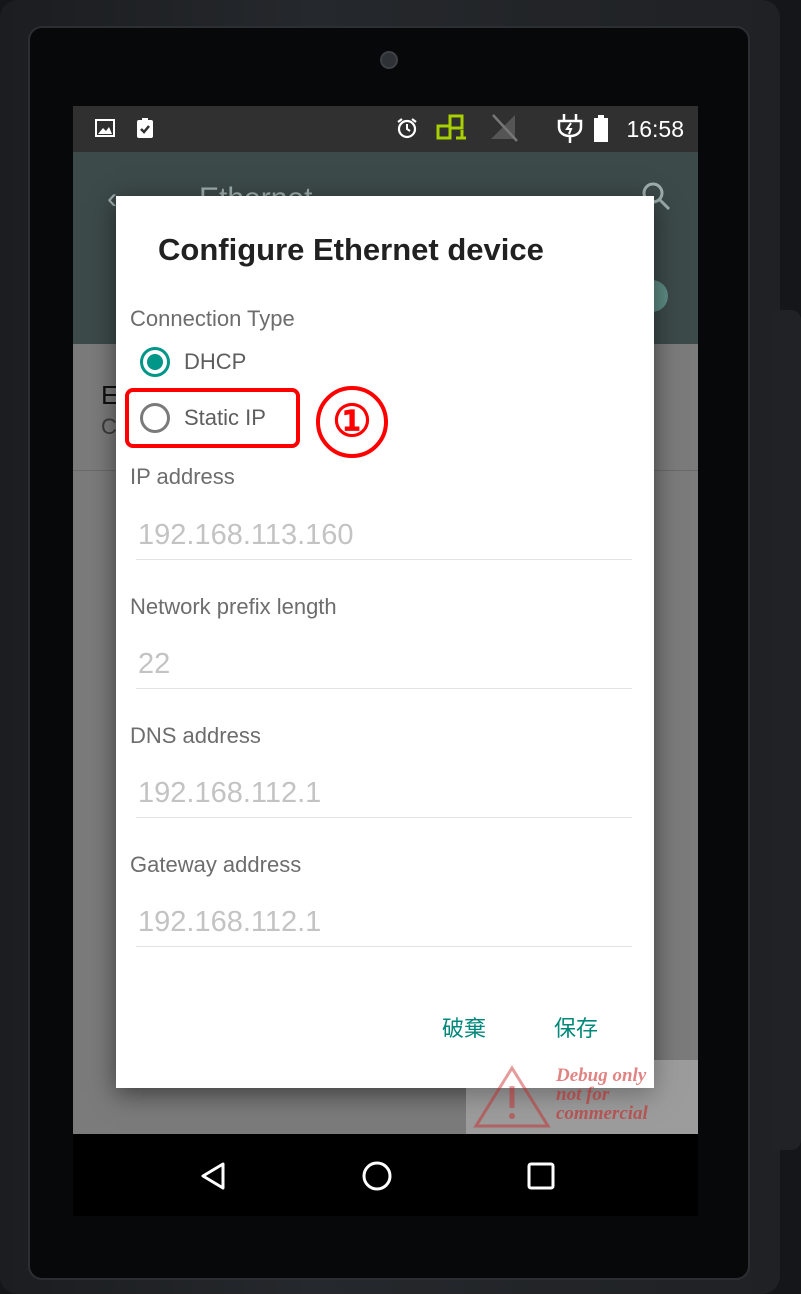 The width and height of the screenshot is (801, 1294). What do you see at coordinates (352, 422) in the screenshot?
I see `annotation-step-marker: ①` at bounding box center [352, 422].